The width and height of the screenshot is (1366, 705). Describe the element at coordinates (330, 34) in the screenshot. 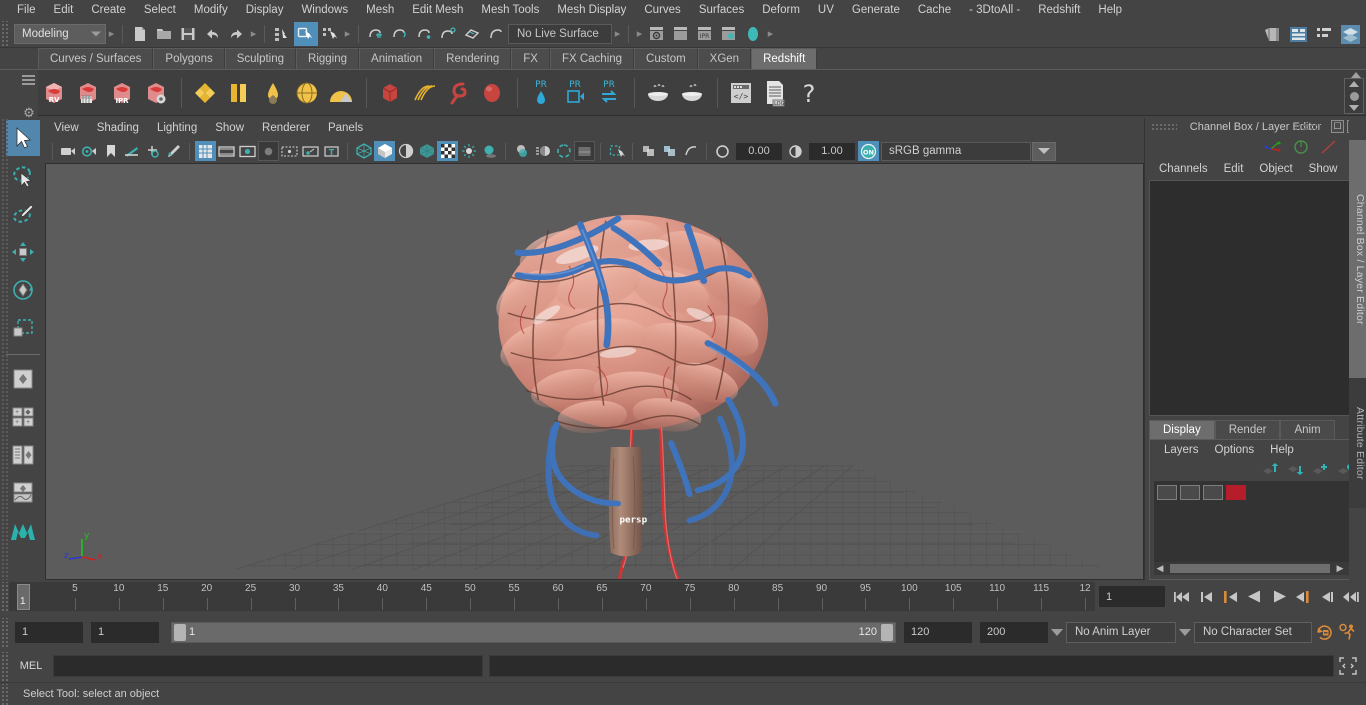

I see `select-by-component-icon` at that location.